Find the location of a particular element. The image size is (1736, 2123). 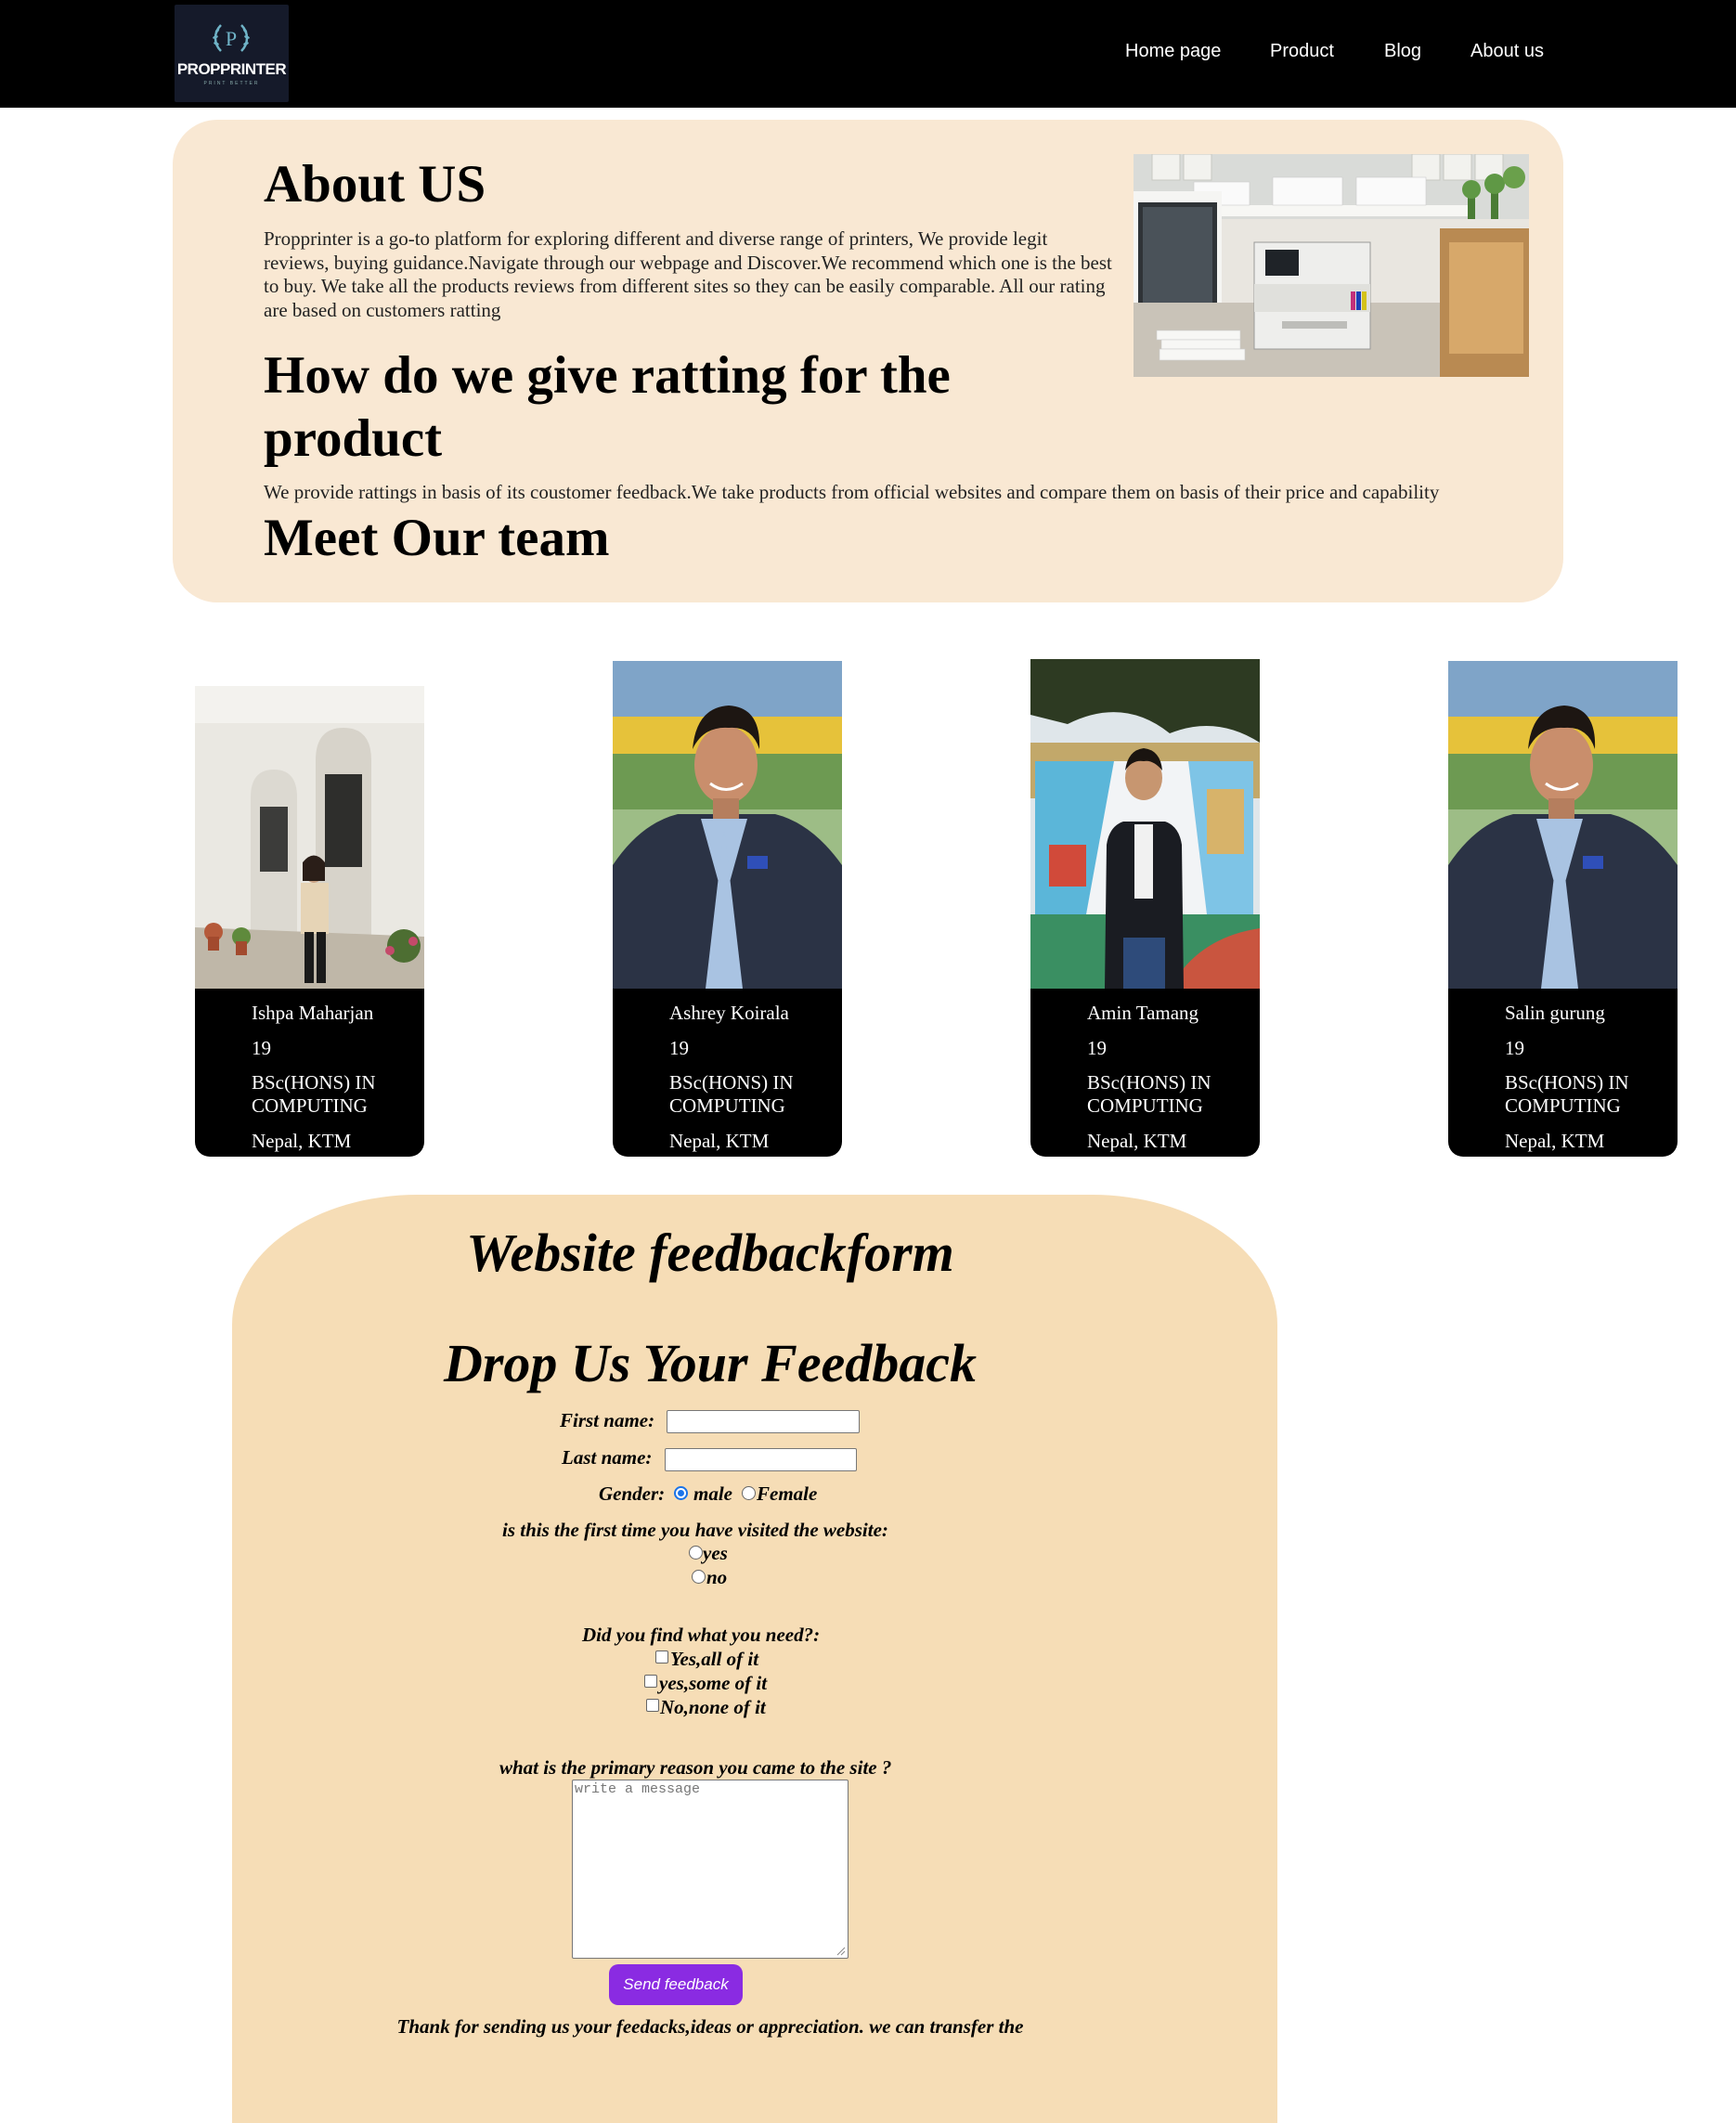

team-photo-salin is located at coordinates (1563, 825).